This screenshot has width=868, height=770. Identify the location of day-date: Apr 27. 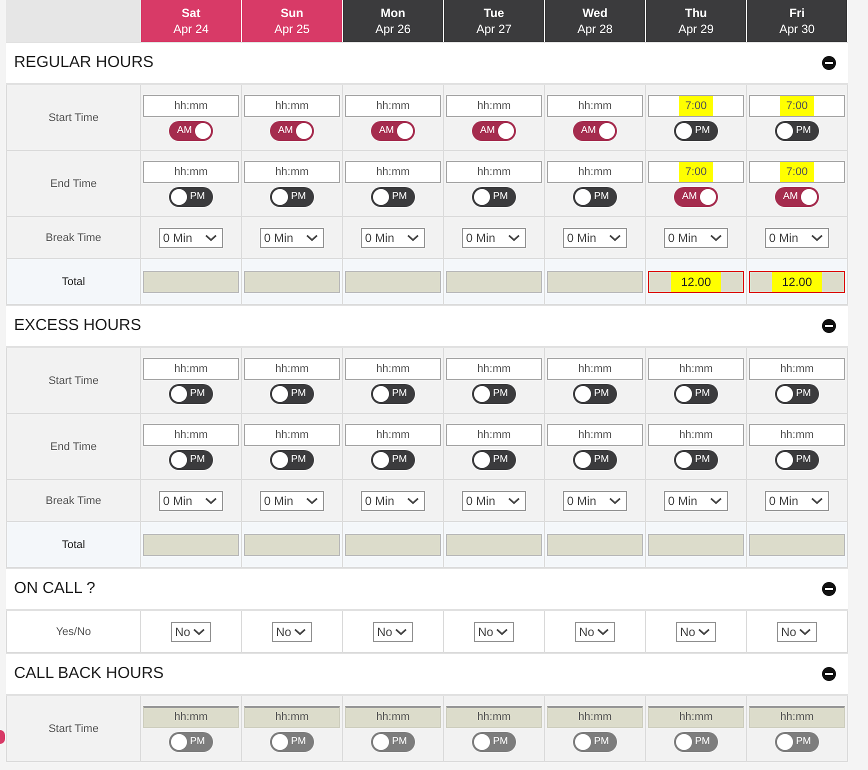
(494, 29).